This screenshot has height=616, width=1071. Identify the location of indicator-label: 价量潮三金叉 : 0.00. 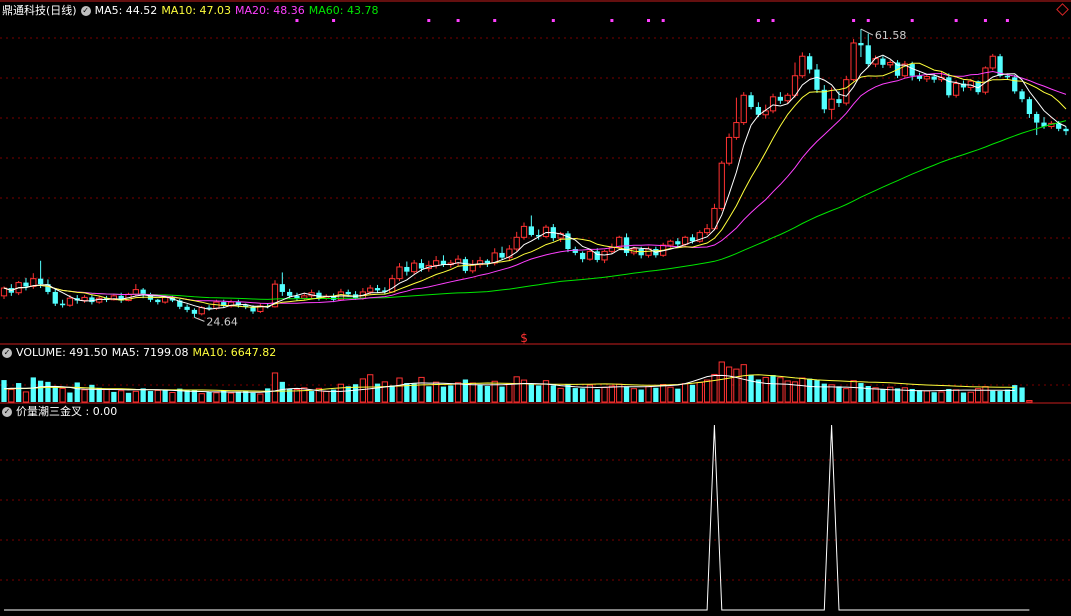
(67, 411).